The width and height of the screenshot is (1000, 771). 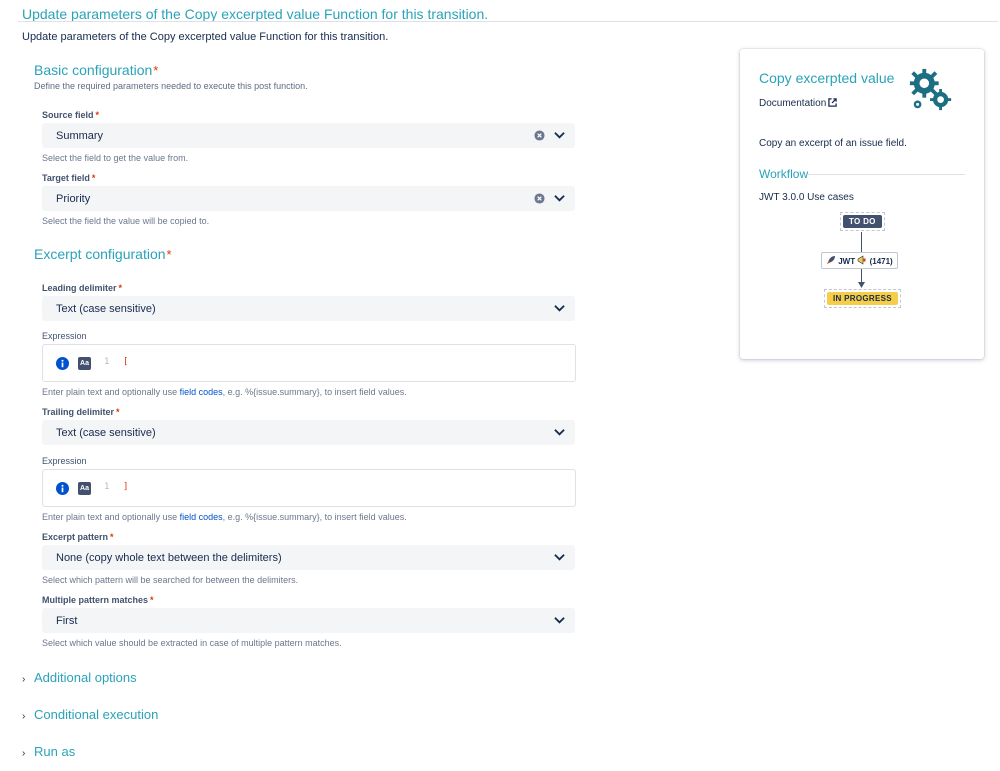 What do you see at coordinates (64, 336) in the screenshot?
I see `leading-expression-label: Expression` at bounding box center [64, 336].